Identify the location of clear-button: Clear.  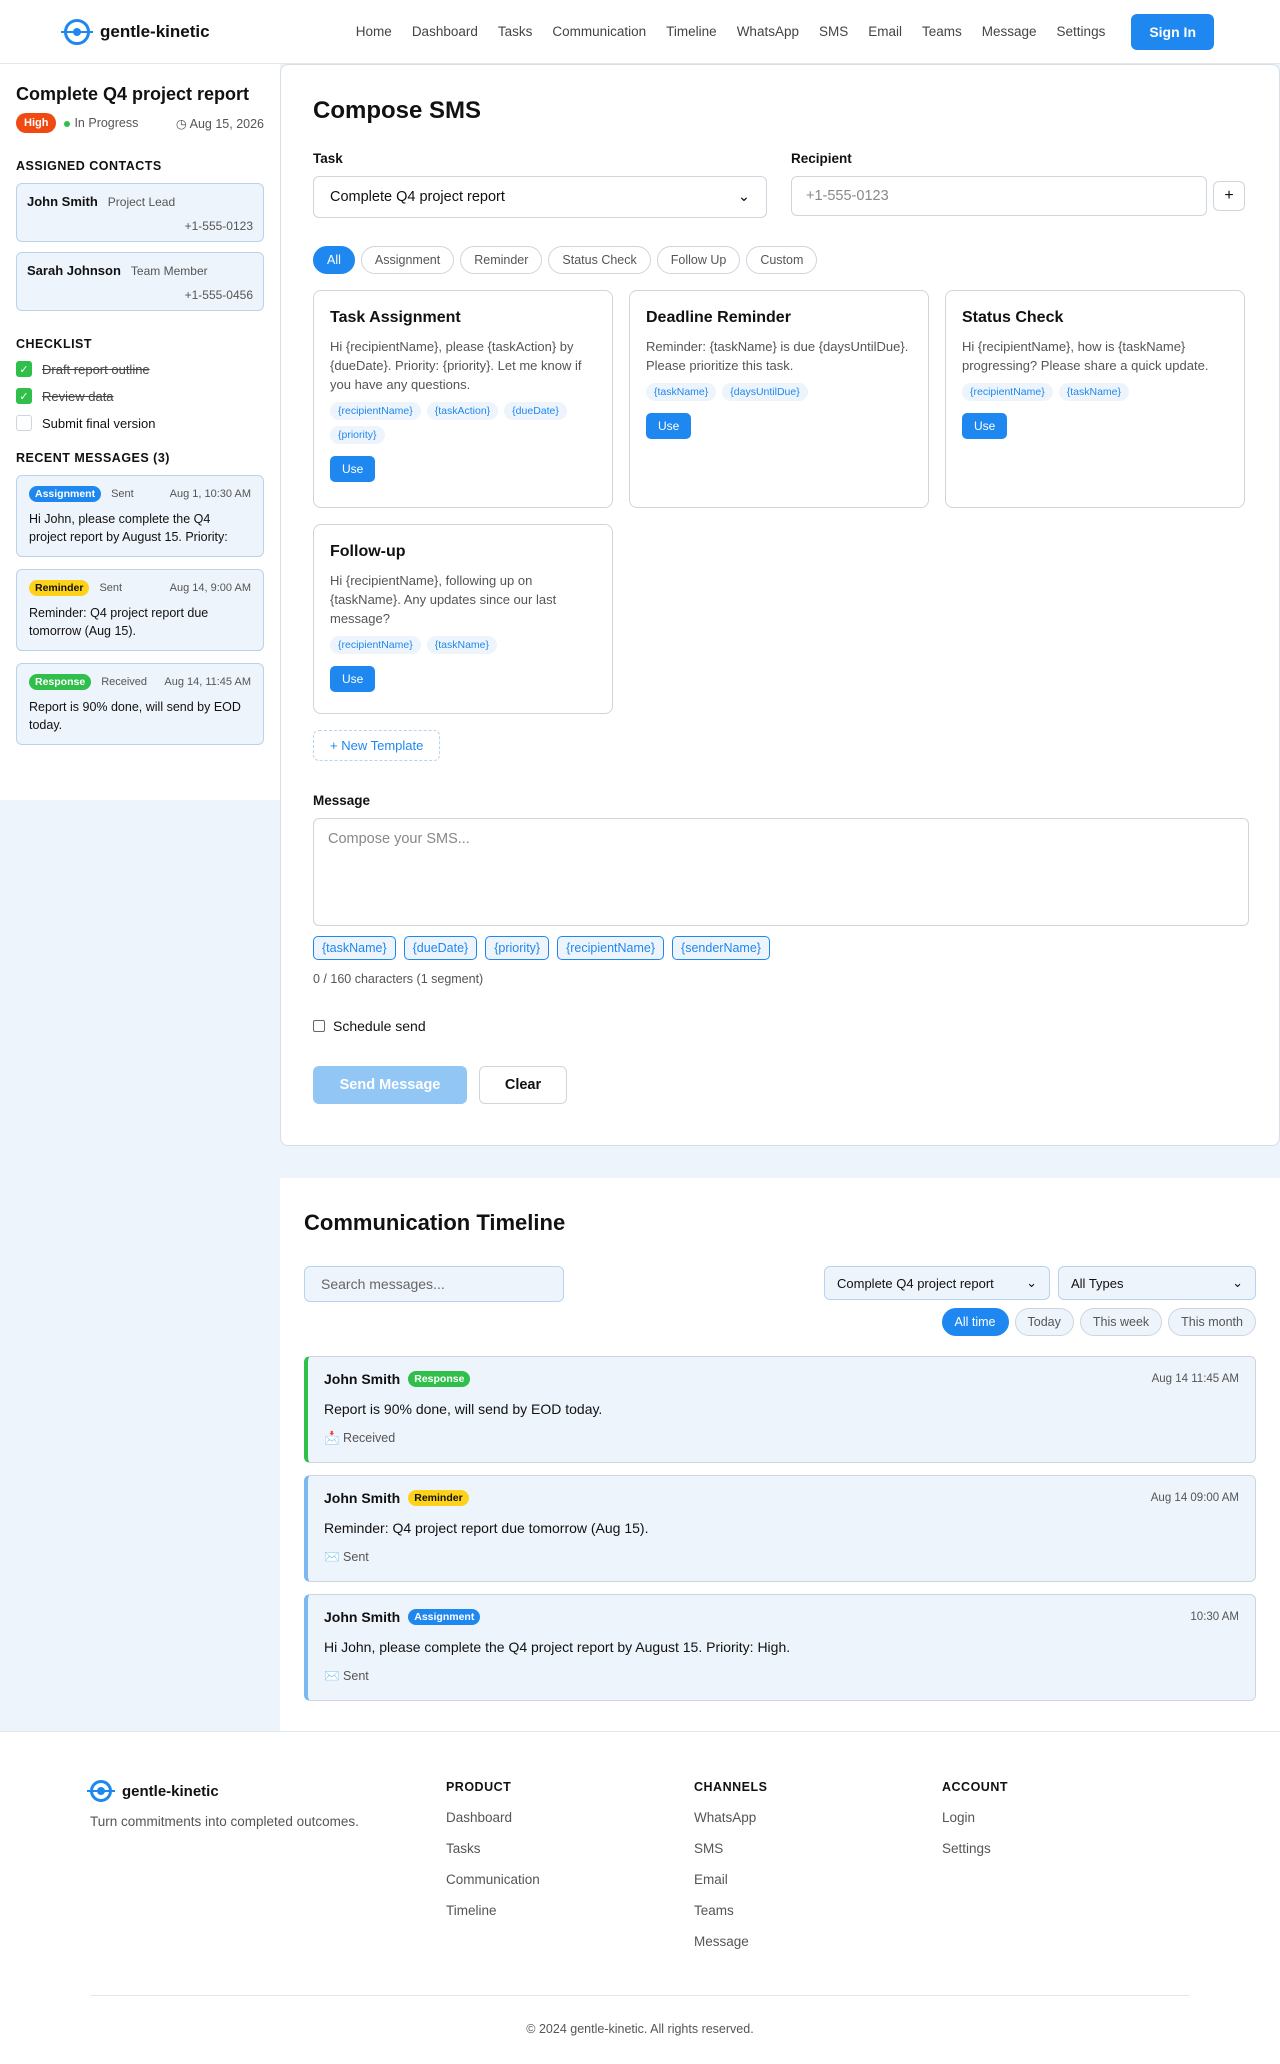
(523, 1085).